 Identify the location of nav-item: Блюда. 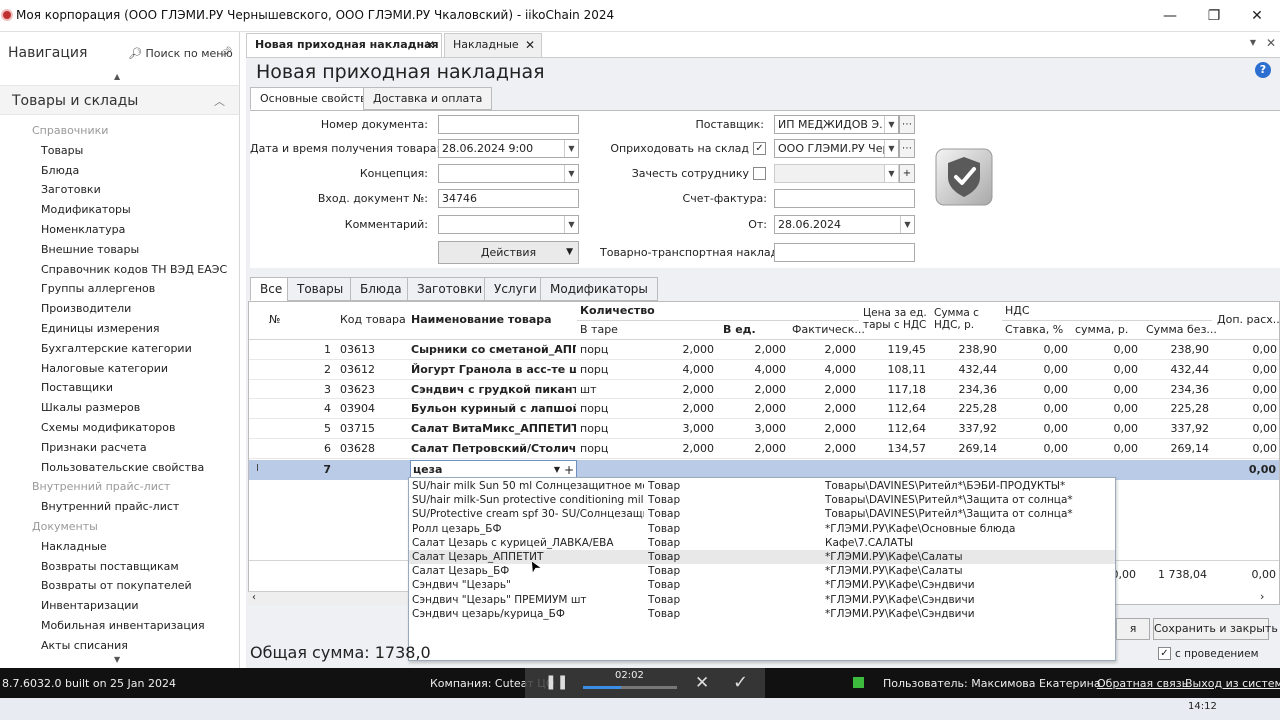
(119, 171).